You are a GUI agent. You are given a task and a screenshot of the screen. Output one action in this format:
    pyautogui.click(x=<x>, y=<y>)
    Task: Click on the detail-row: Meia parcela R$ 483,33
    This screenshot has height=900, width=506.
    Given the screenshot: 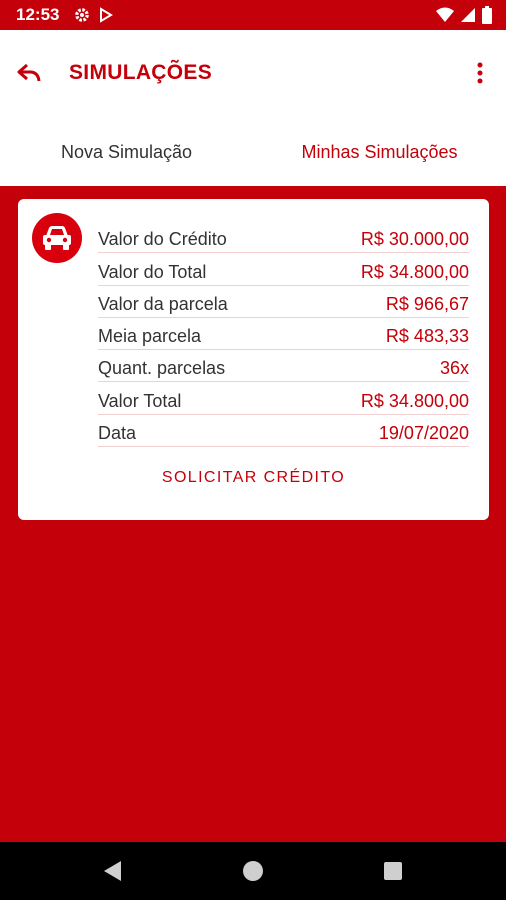 What is the action you would take?
    pyautogui.click(x=283, y=334)
    